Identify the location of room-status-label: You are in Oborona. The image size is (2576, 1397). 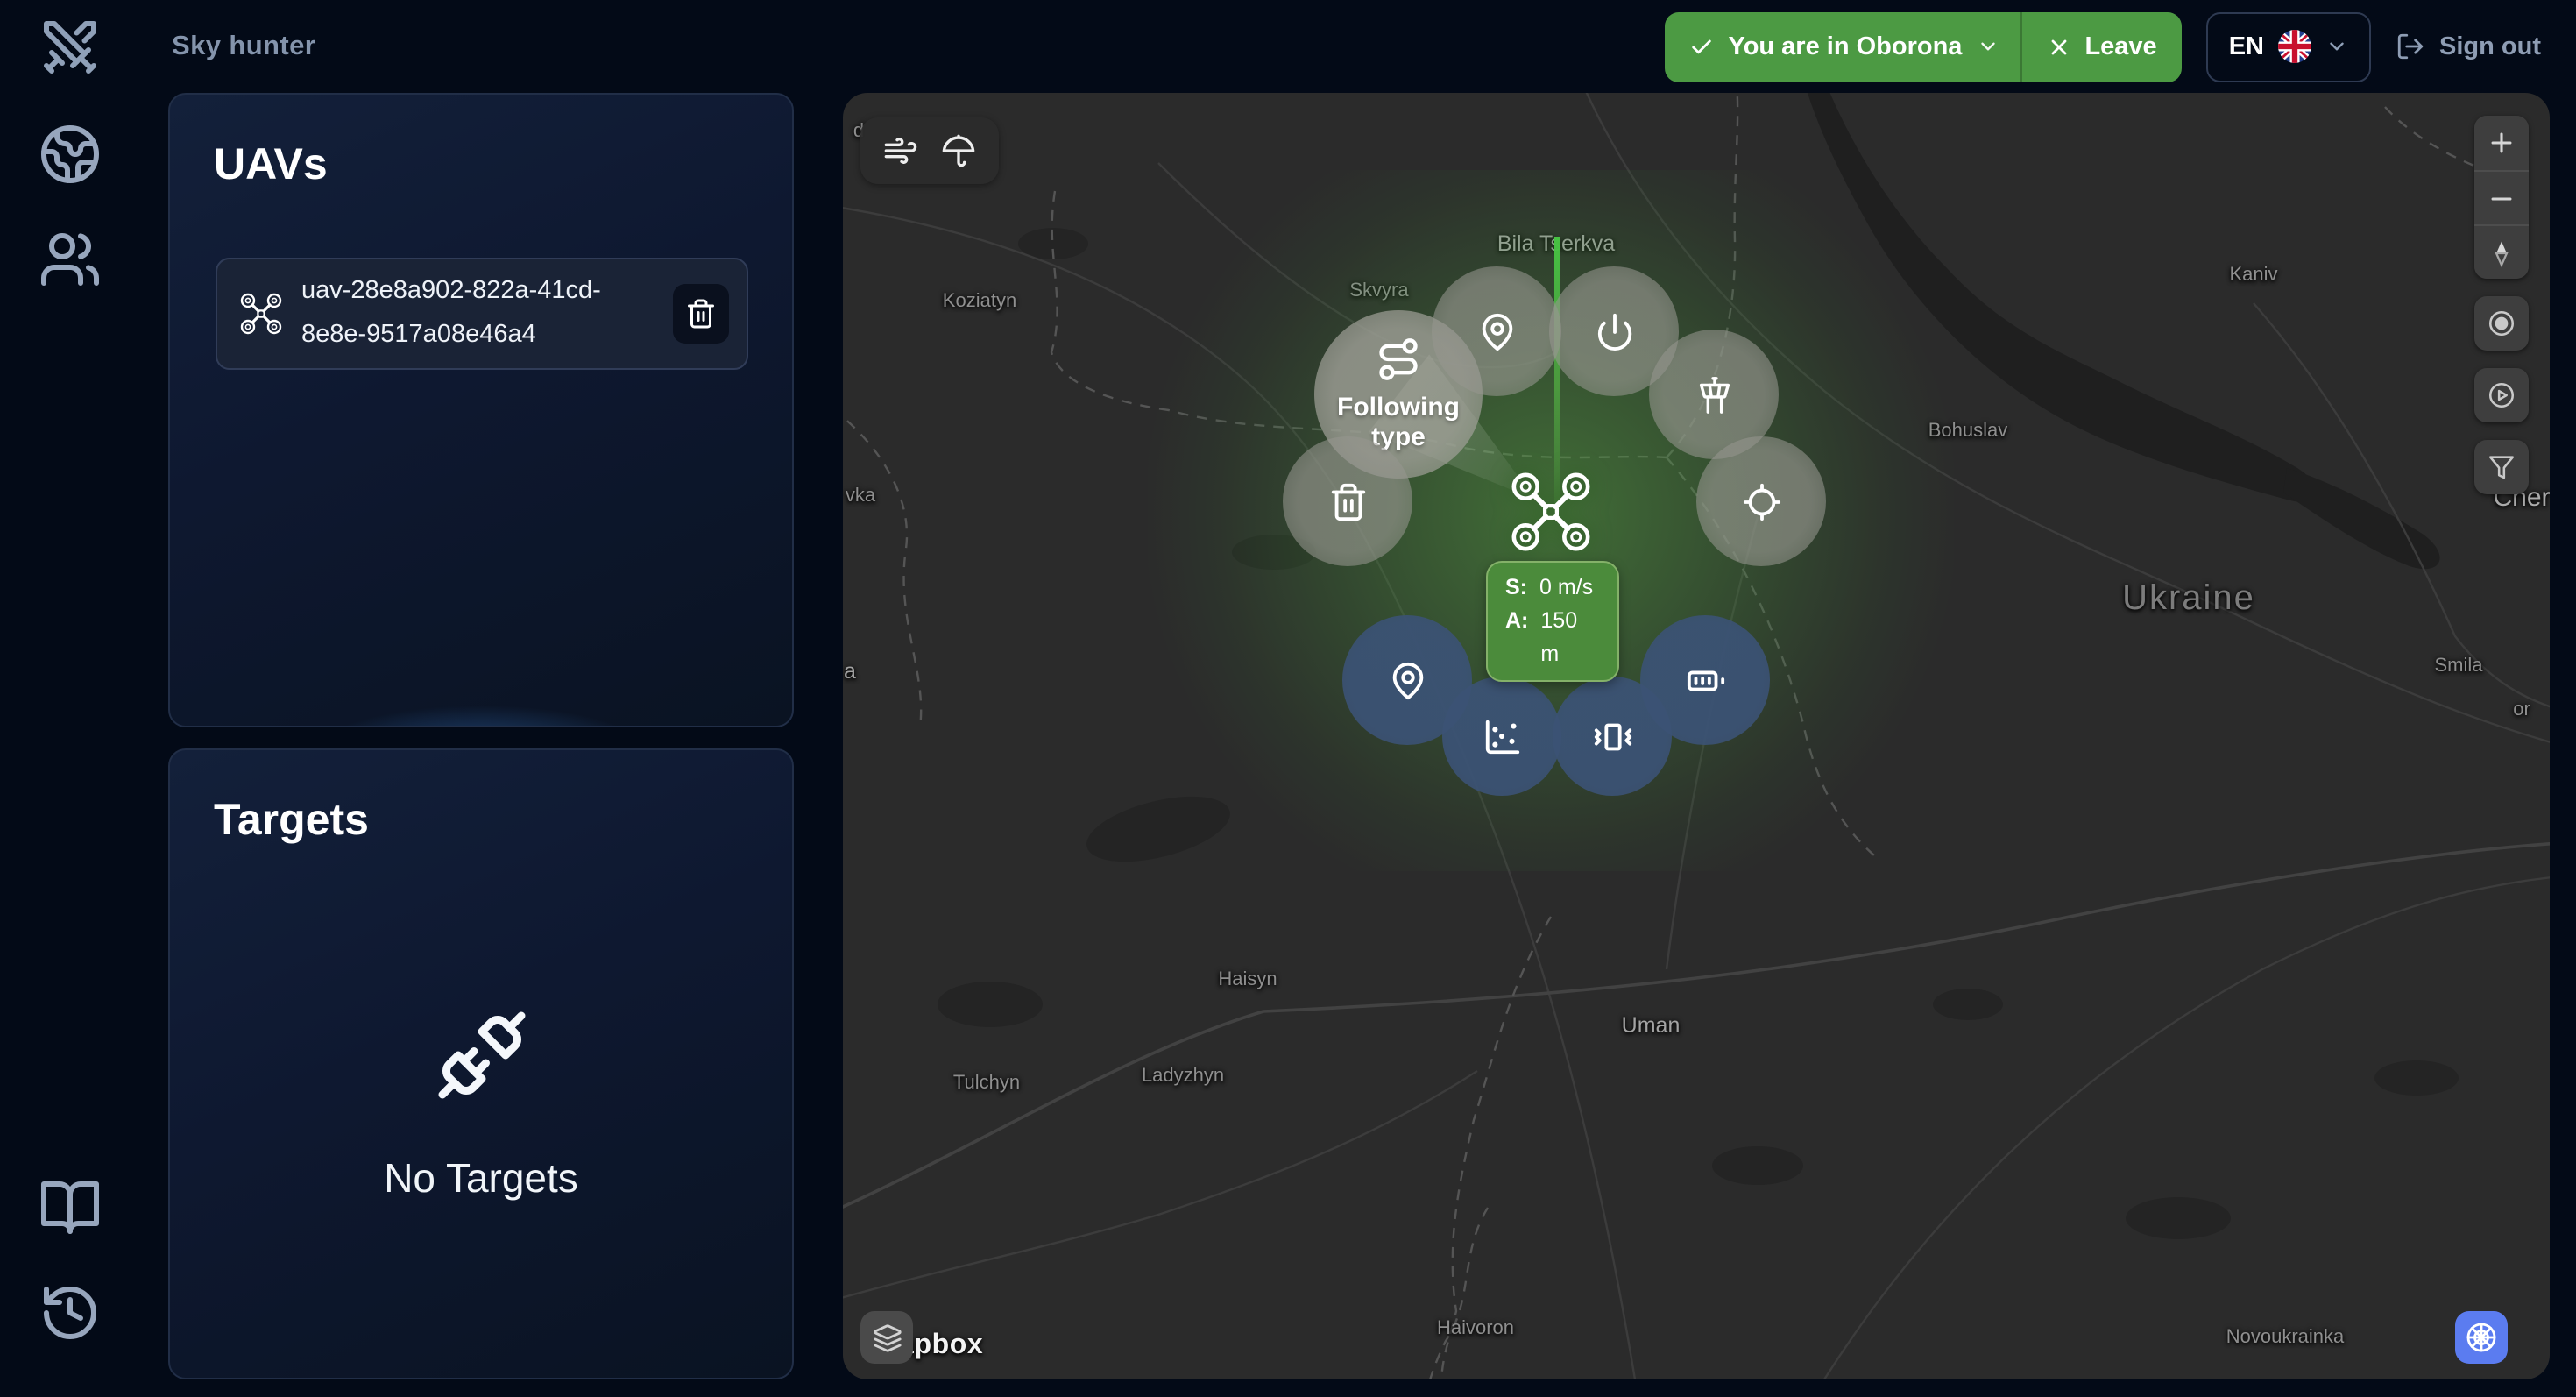
(1845, 46).